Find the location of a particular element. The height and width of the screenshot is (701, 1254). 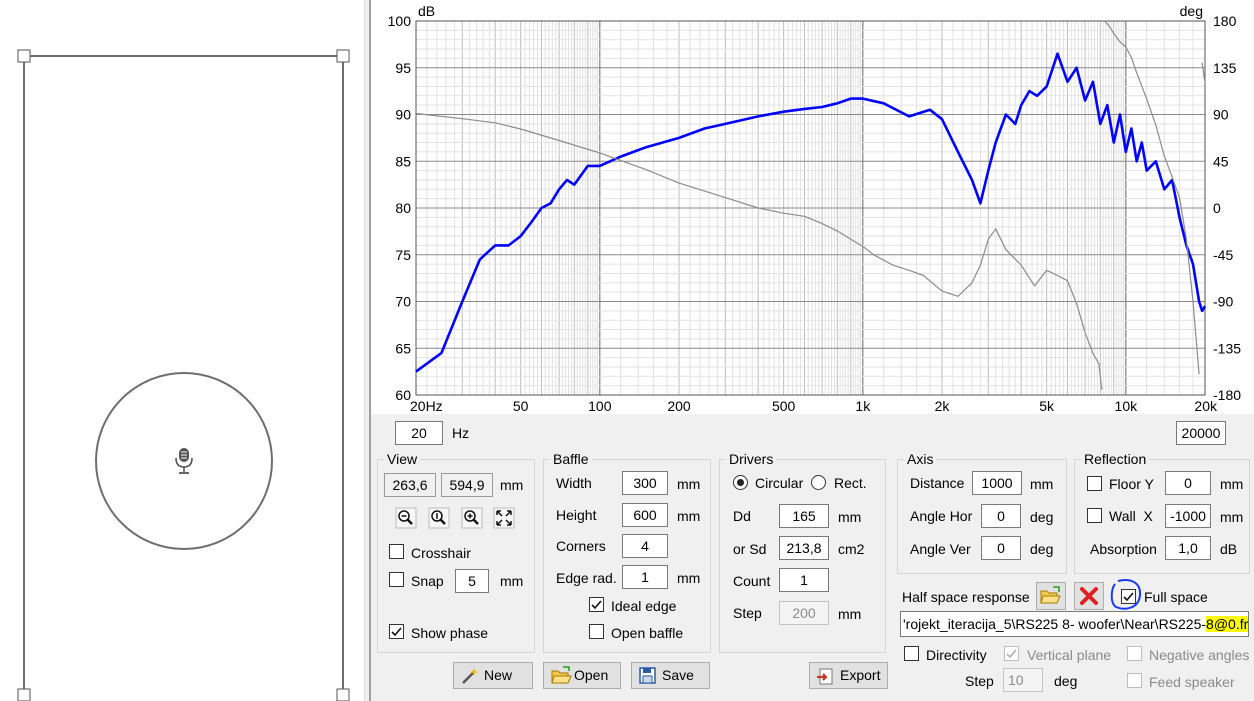

x-tick-label: 20Hz is located at coordinates (426, 406).